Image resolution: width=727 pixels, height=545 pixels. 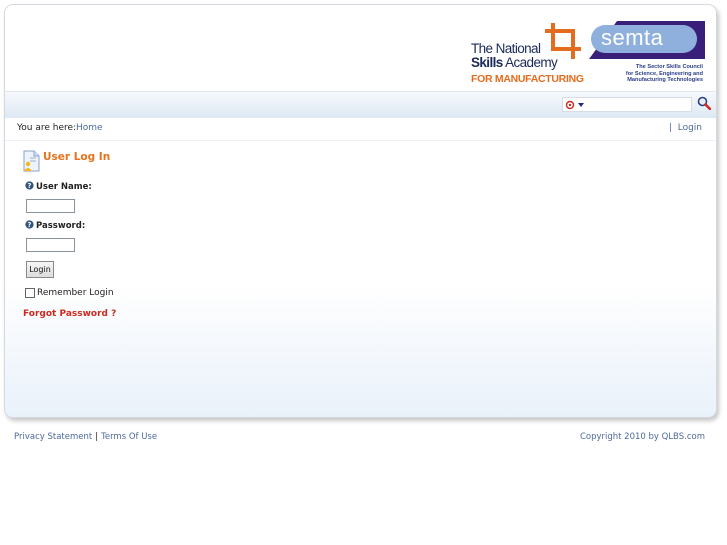 I want to click on password-input, so click(x=50, y=245).